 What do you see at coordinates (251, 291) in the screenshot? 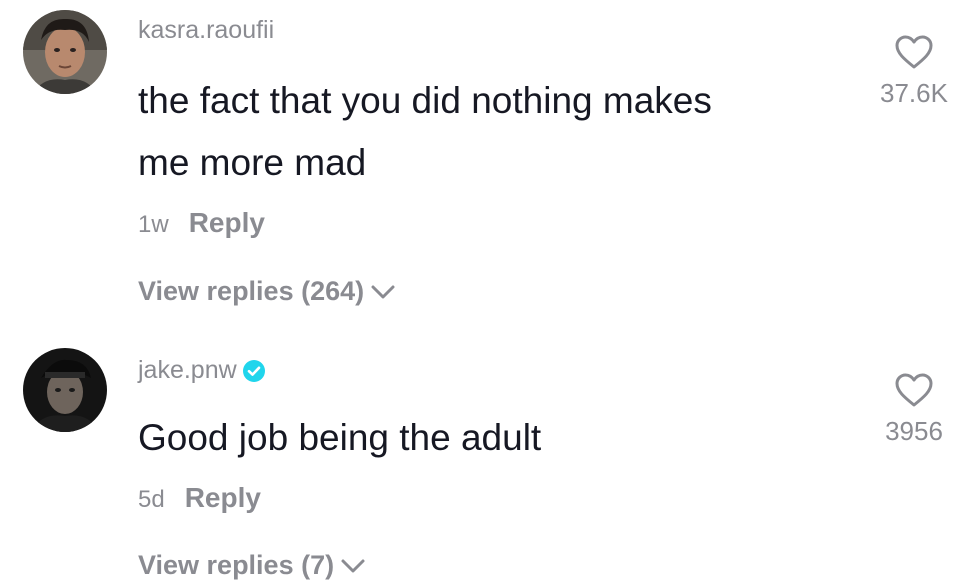
I see `view-replies-label: View replies (264)` at bounding box center [251, 291].